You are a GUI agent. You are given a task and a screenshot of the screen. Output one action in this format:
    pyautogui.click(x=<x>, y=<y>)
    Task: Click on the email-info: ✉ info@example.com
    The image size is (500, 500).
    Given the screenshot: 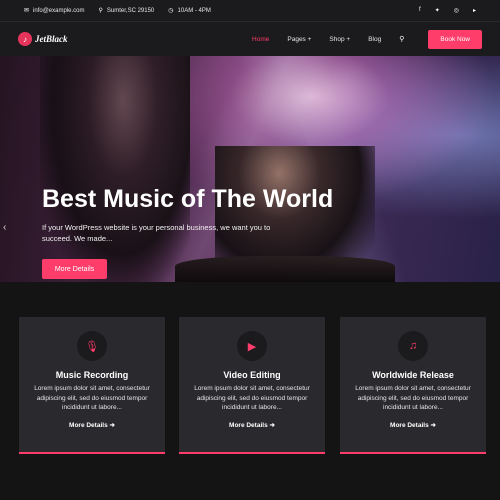 What is the action you would take?
    pyautogui.click(x=54, y=11)
    